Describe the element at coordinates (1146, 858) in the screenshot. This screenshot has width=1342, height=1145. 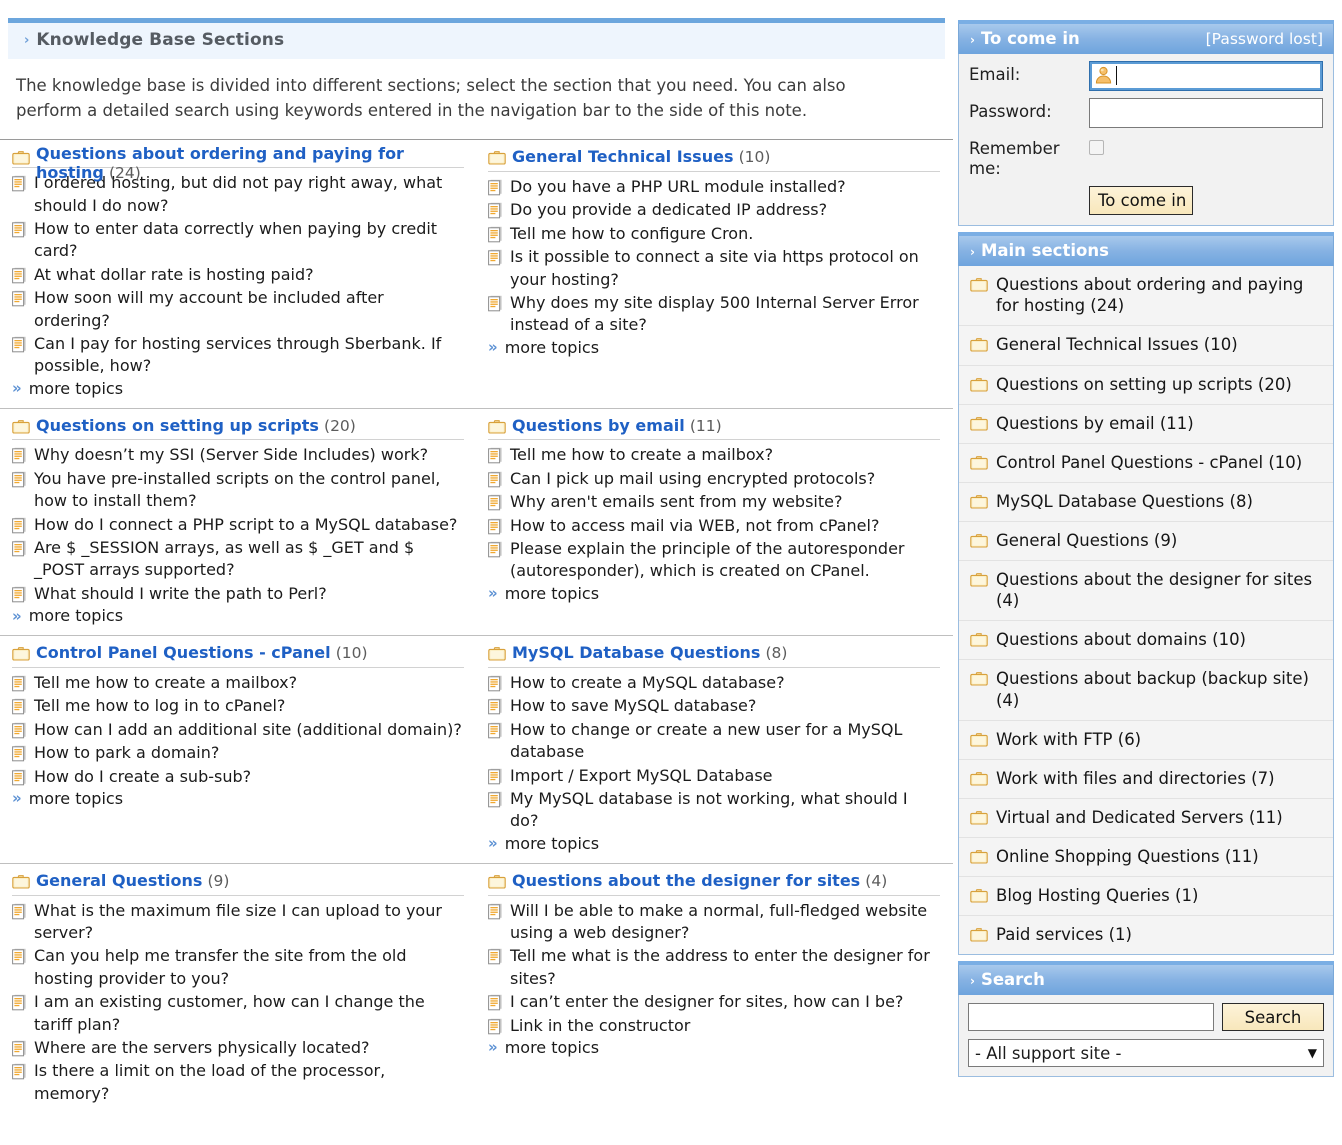
I see `sidebar-section-item: Online Shopping Questions (11)` at that location.